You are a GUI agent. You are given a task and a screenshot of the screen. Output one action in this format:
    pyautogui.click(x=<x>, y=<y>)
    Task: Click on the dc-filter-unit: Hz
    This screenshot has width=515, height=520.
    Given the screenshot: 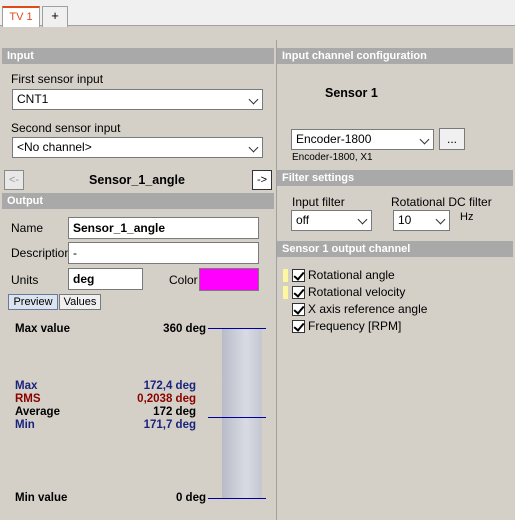 What is the action you would take?
    pyautogui.click(x=467, y=217)
    